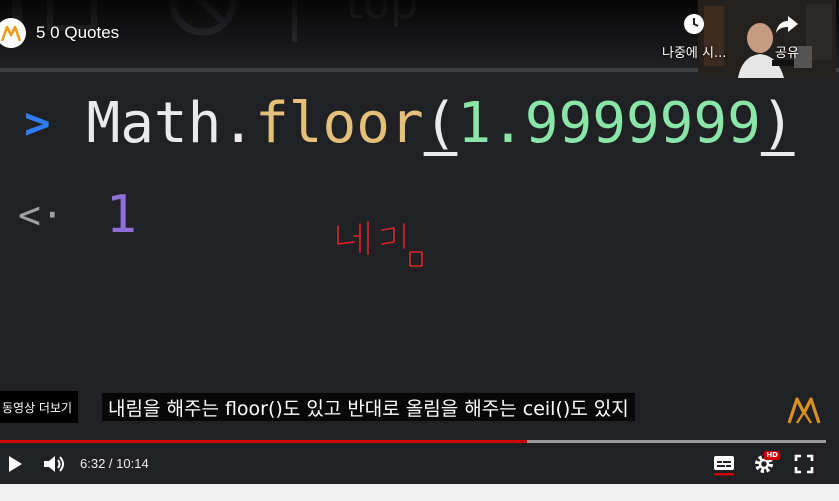 Image resolution: width=839 pixels, height=501 pixels. Describe the element at coordinates (419, 464) in the screenshot. I see `player-controls: 6:32 / 10:14 HD` at that location.